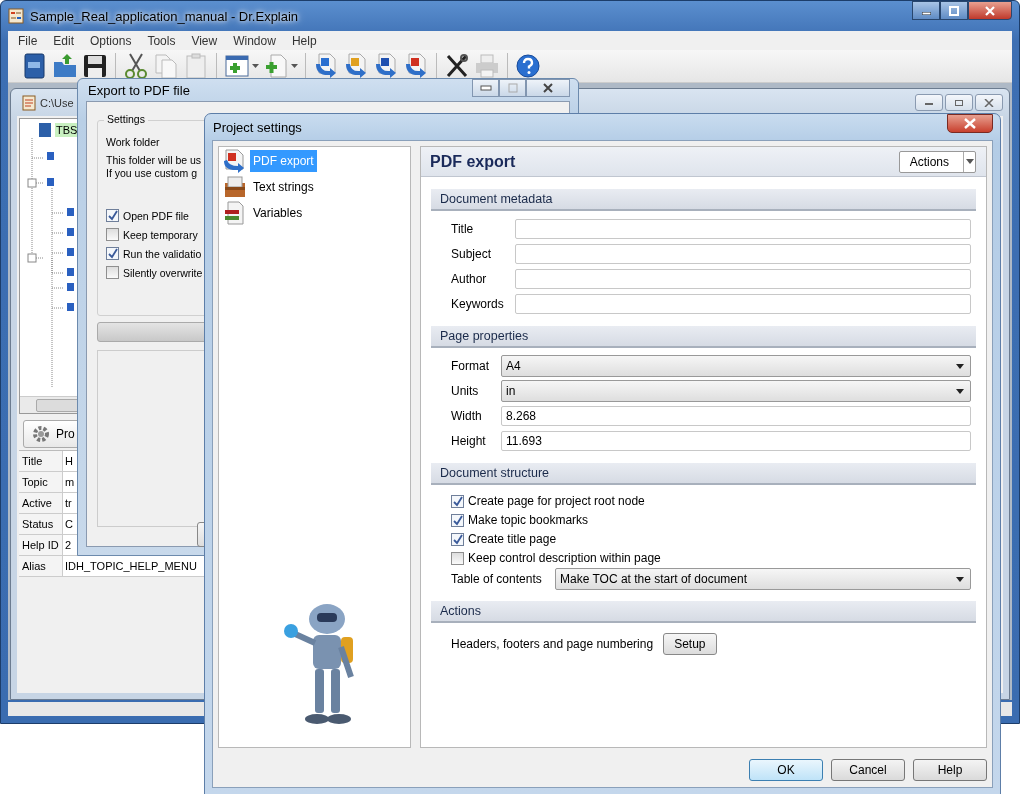  Describe the element at coordinates (254, 40) in the screenshot. I see `menu-item: Window` at that location.